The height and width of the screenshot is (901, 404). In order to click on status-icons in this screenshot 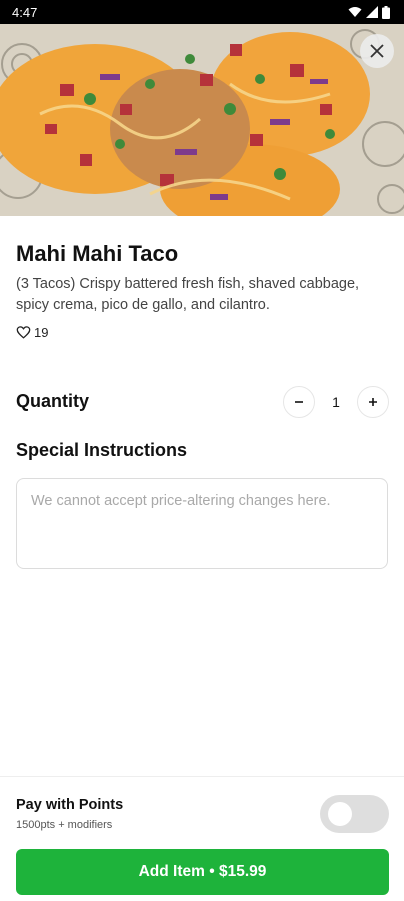, I will do `click(369, 12)`.